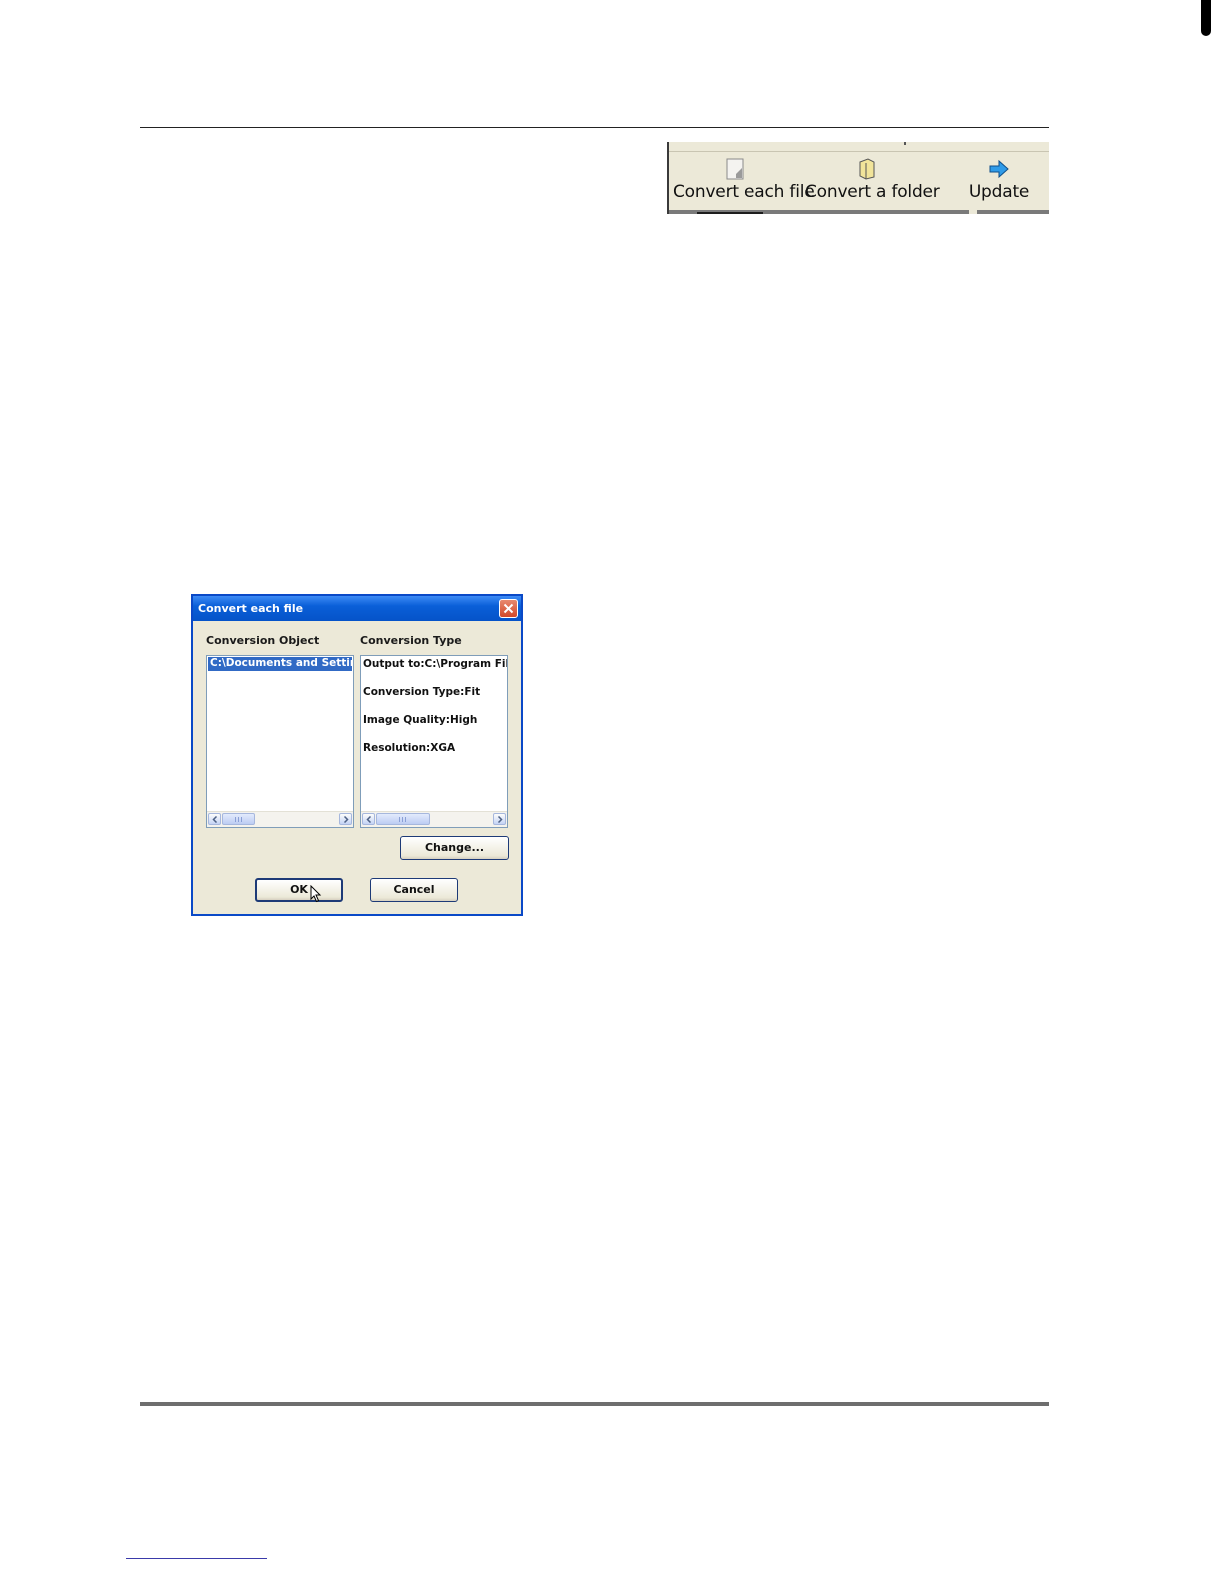 This screenshot has height=1584, width=1224. Describe the element at coordinates (280, 819) in the screenshot. I see `conversion-object-scrollbar` at that location.